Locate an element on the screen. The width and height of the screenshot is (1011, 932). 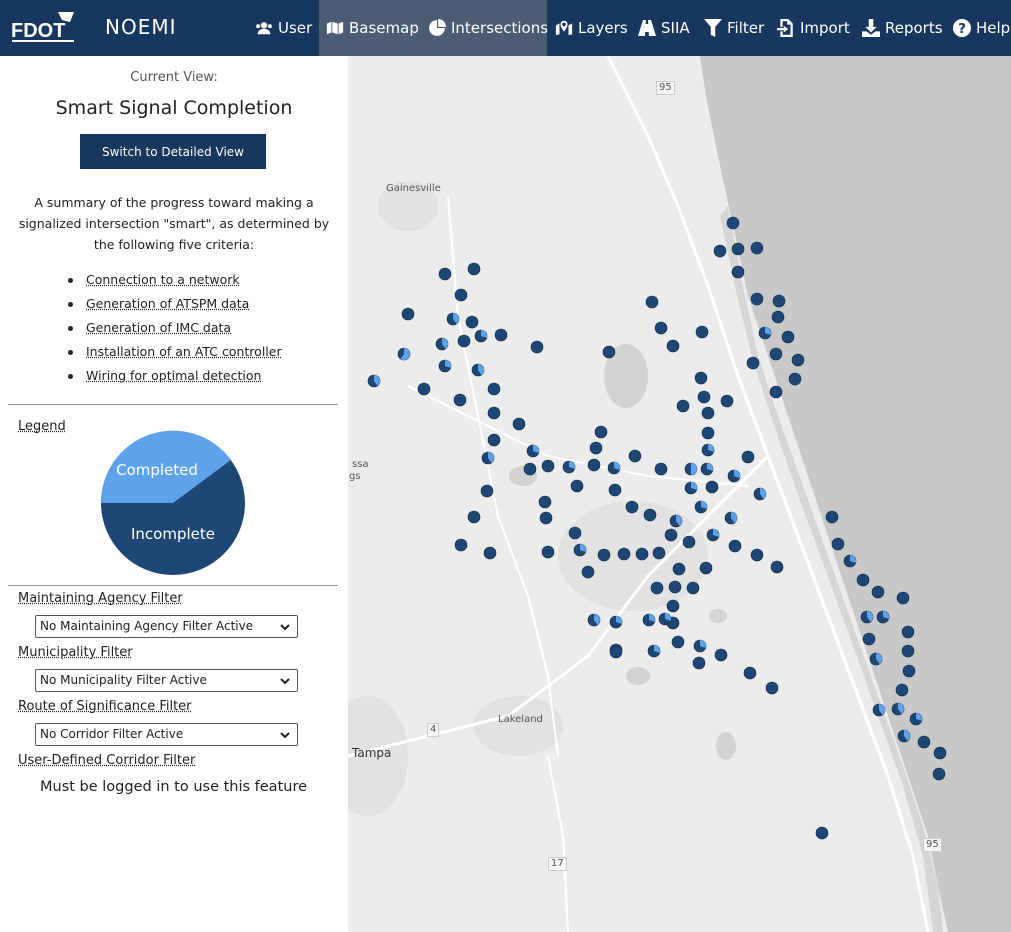
criteria-link-detection: Wiring for optimal detection is located at coordinates (173, 375).